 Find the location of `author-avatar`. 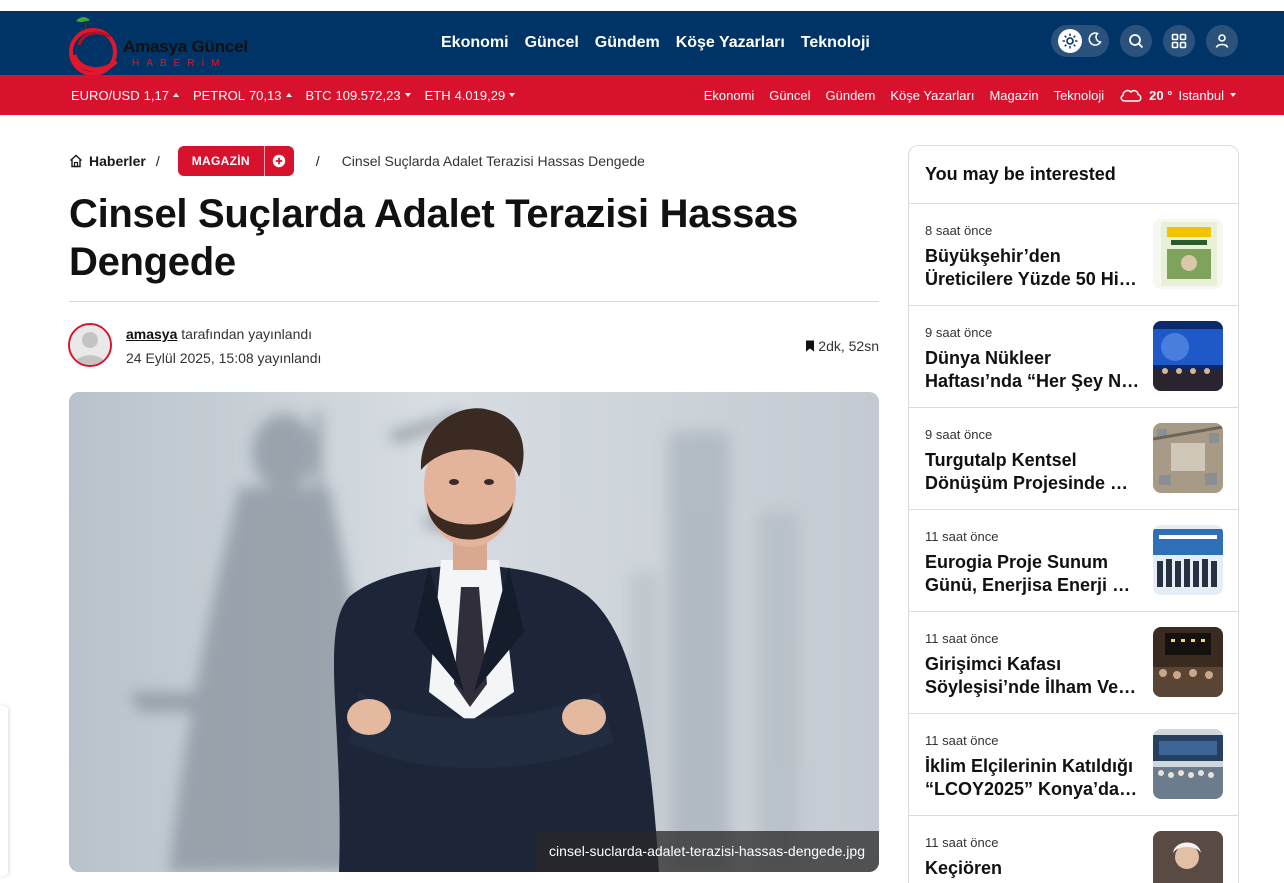

author-avatar is located at coordinates (90, 345).